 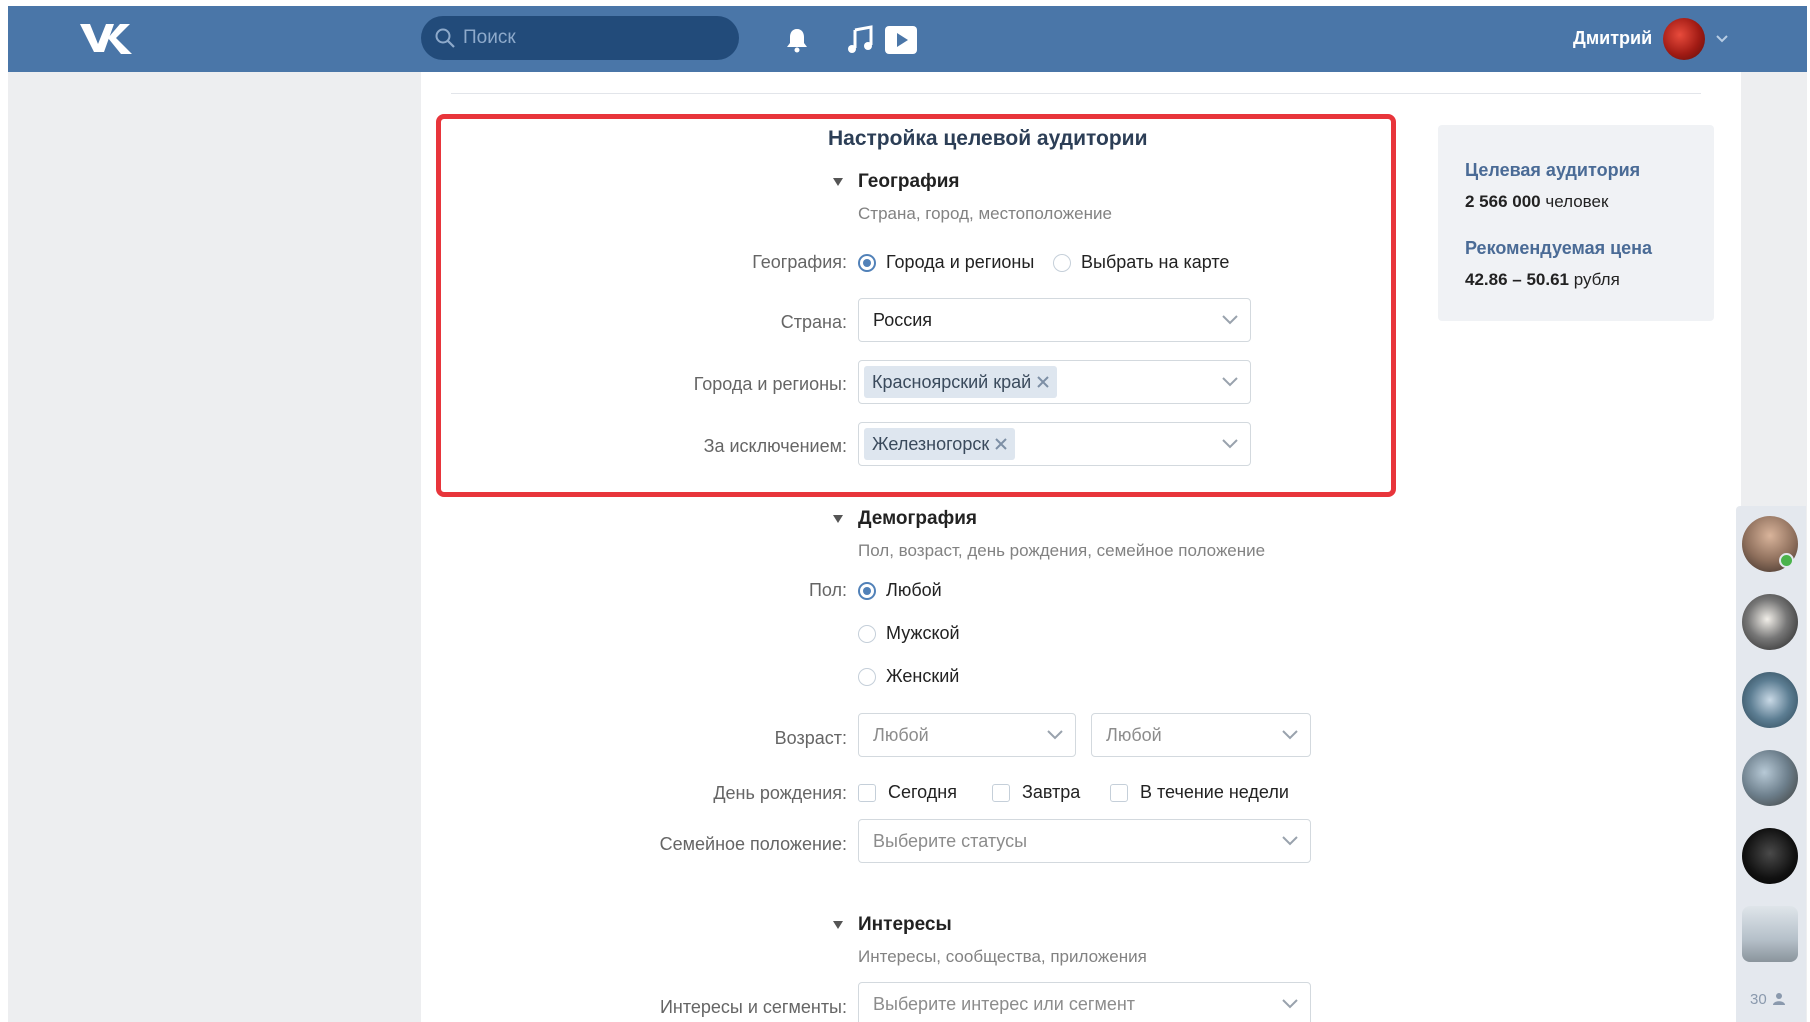 I want to click on demography-heading: Демография, so click(x=917, y=519).